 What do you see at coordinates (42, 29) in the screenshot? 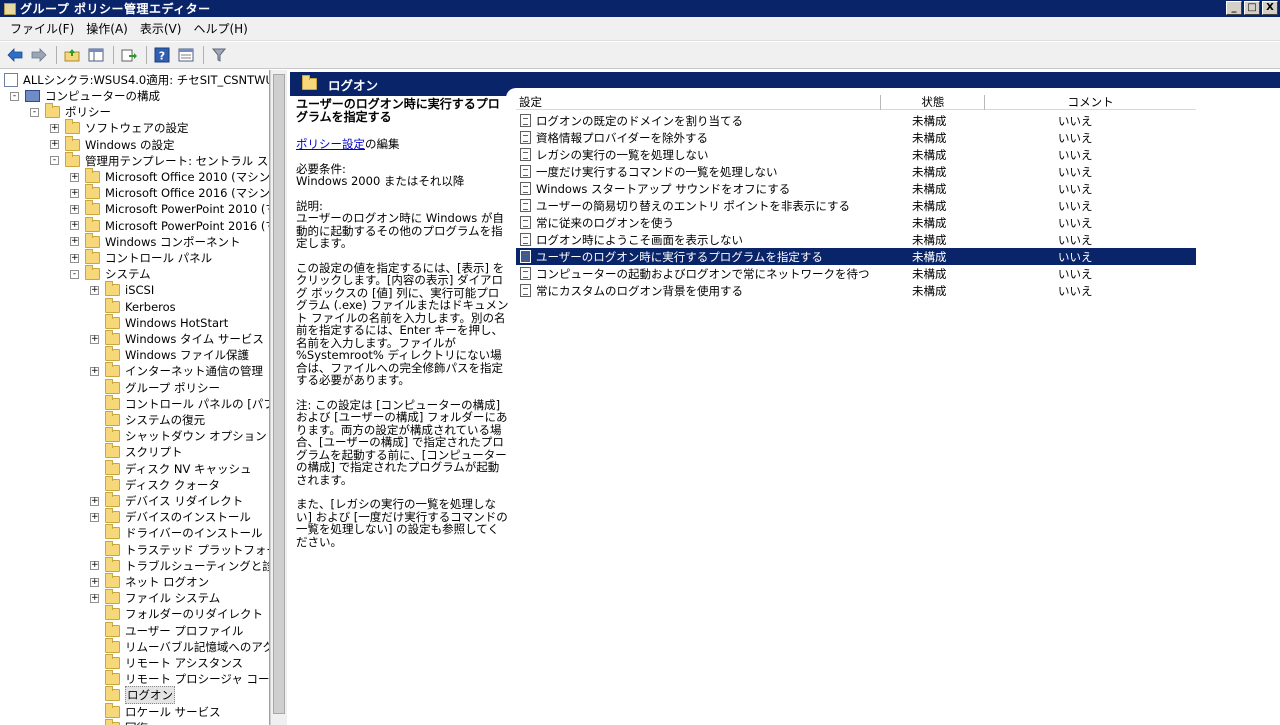
I see `menu-file: ファイル(F)` at bounding box center [42, 29].